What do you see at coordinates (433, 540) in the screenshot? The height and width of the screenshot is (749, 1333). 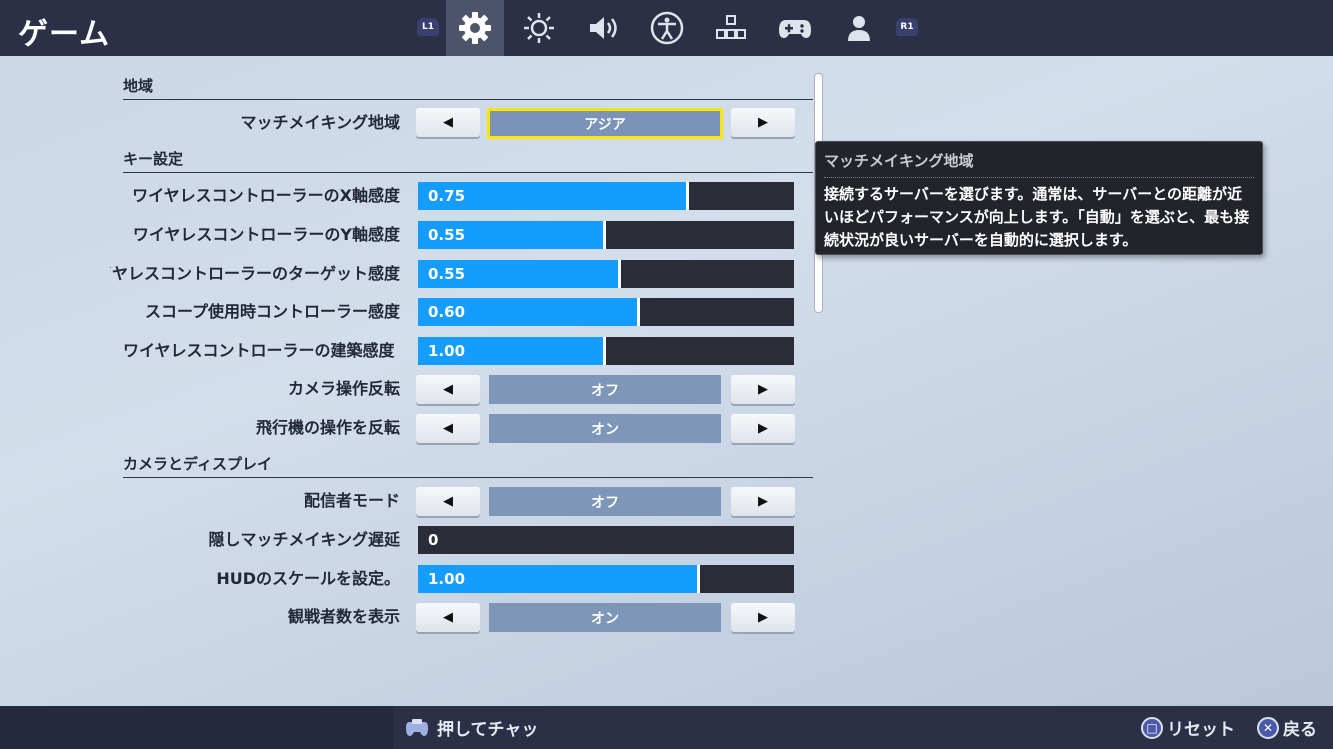 I see `slider-value: 0` at bounding box center [433, 540].